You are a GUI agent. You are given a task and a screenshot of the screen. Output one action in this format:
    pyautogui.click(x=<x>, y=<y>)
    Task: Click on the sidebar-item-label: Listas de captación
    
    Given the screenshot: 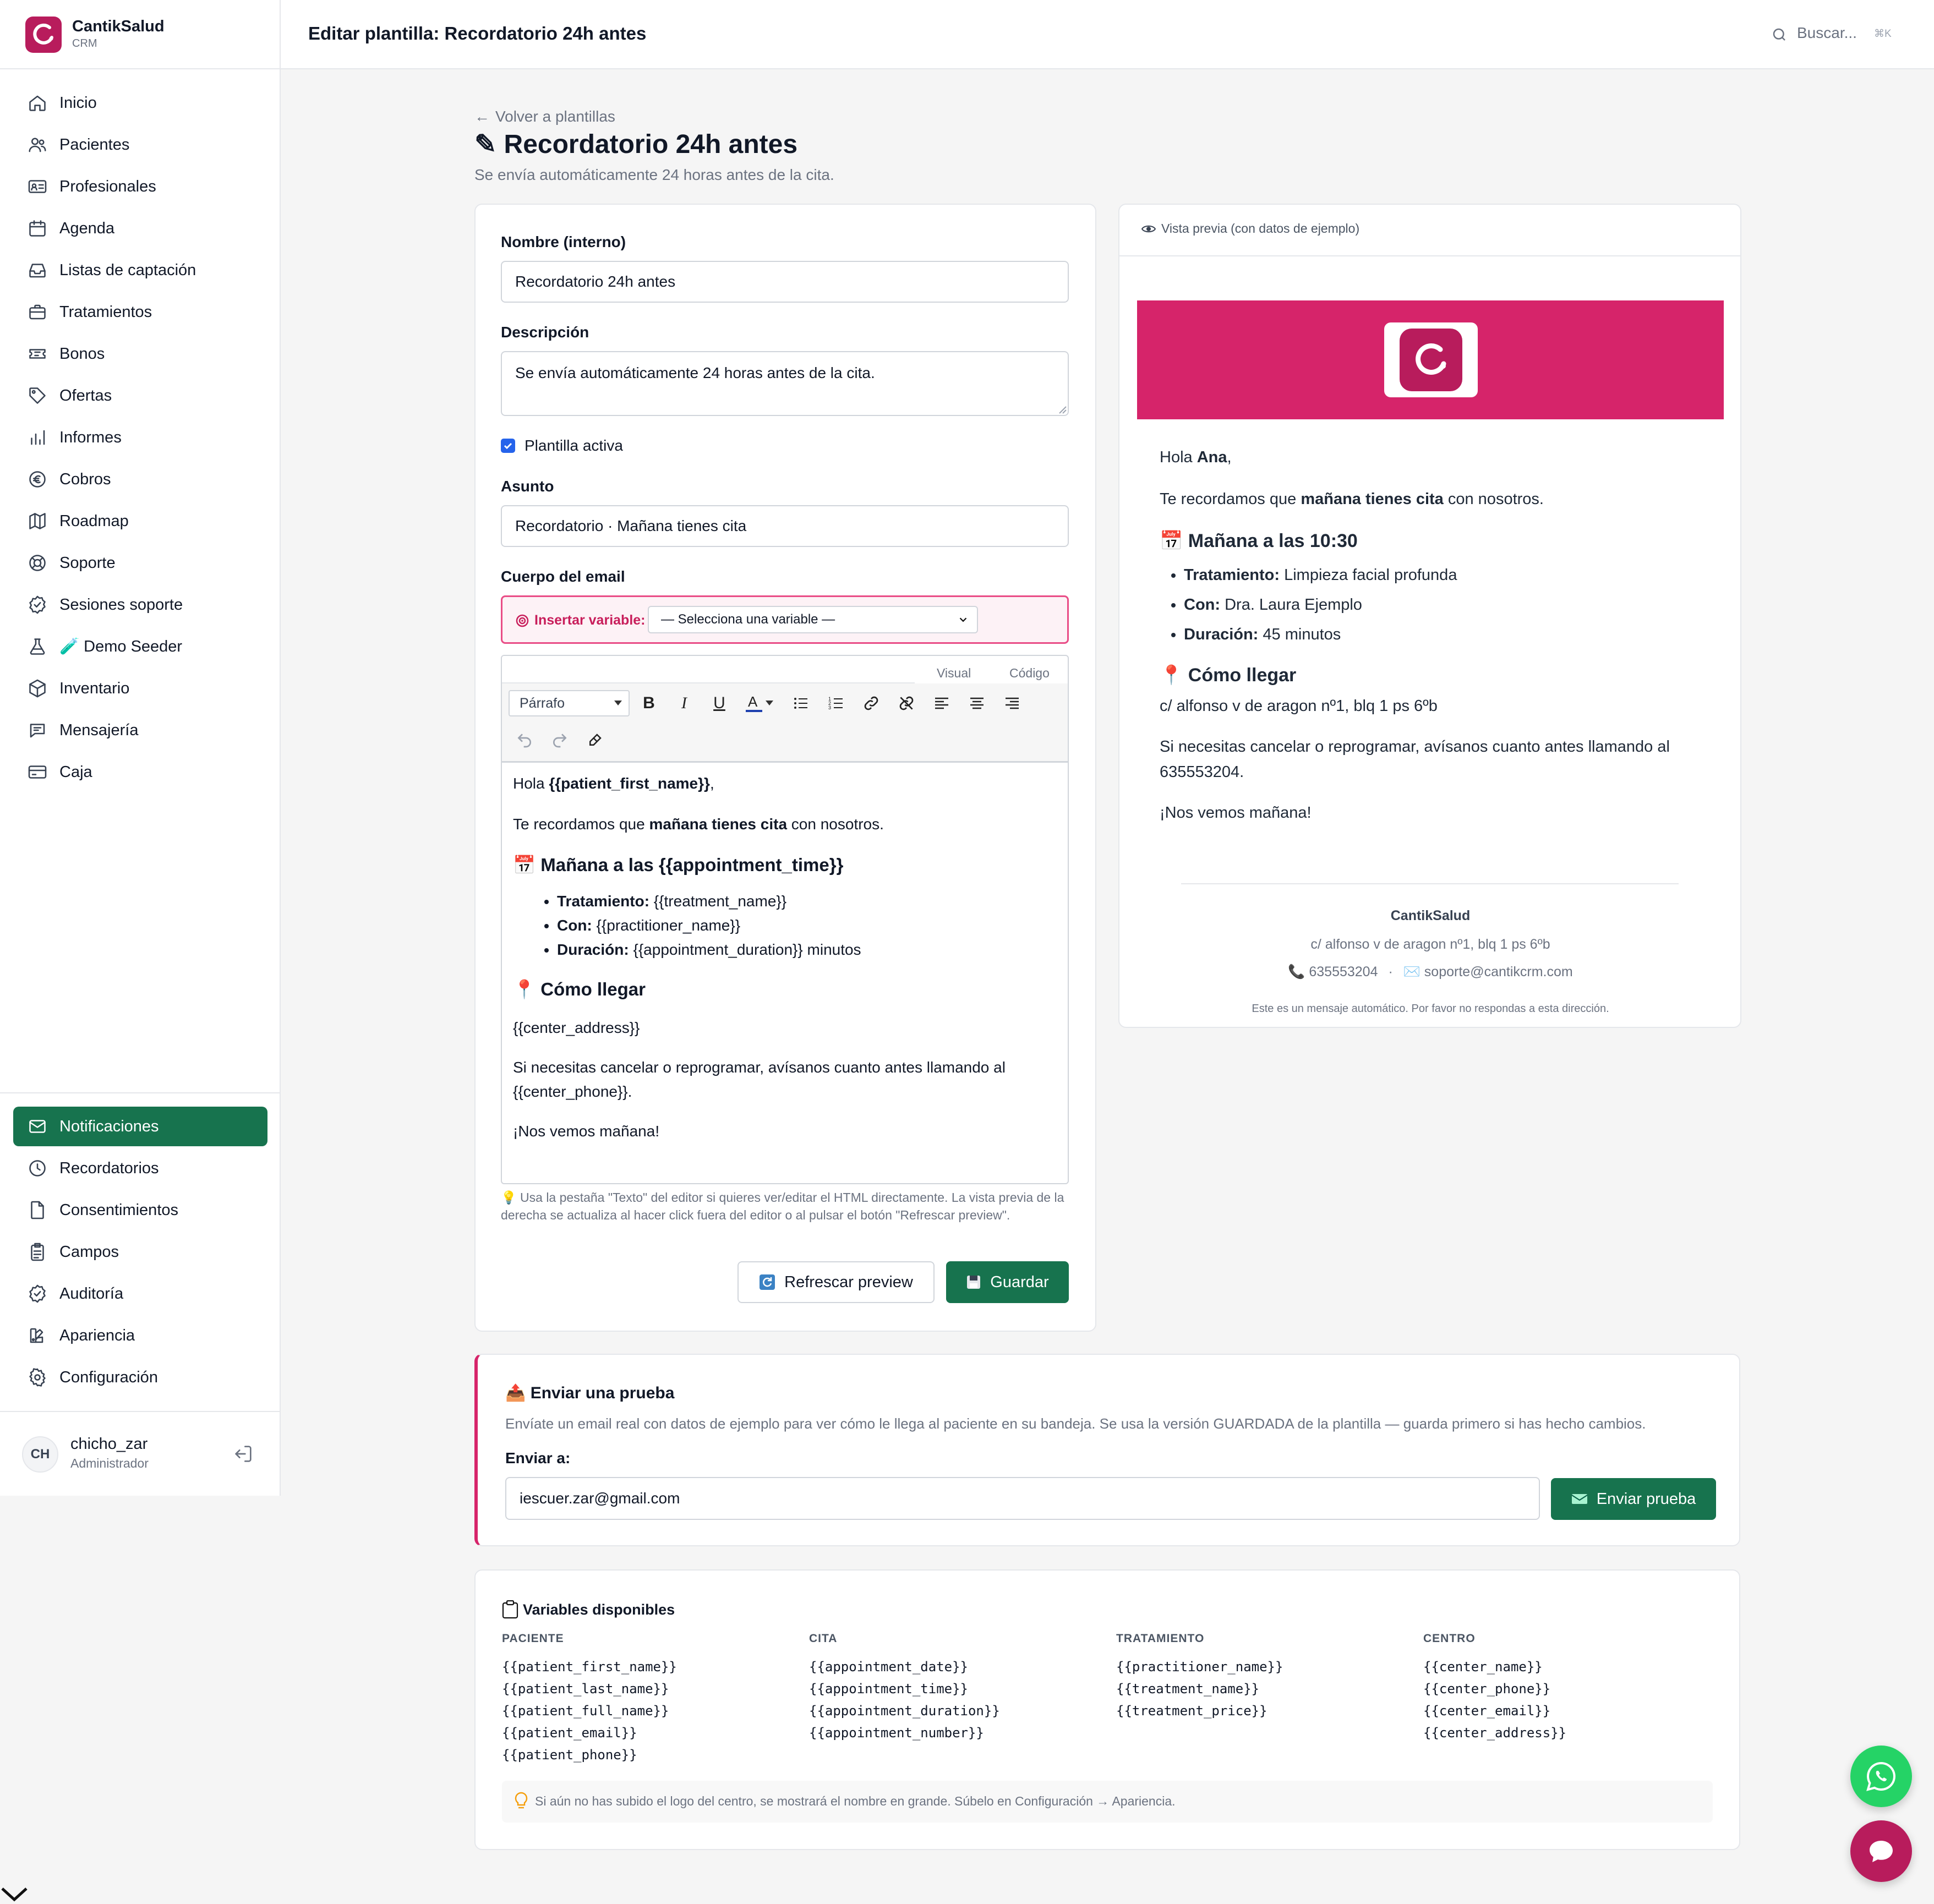 What is the action you would take?
    pyautogui.click(x=127, y=270)
    